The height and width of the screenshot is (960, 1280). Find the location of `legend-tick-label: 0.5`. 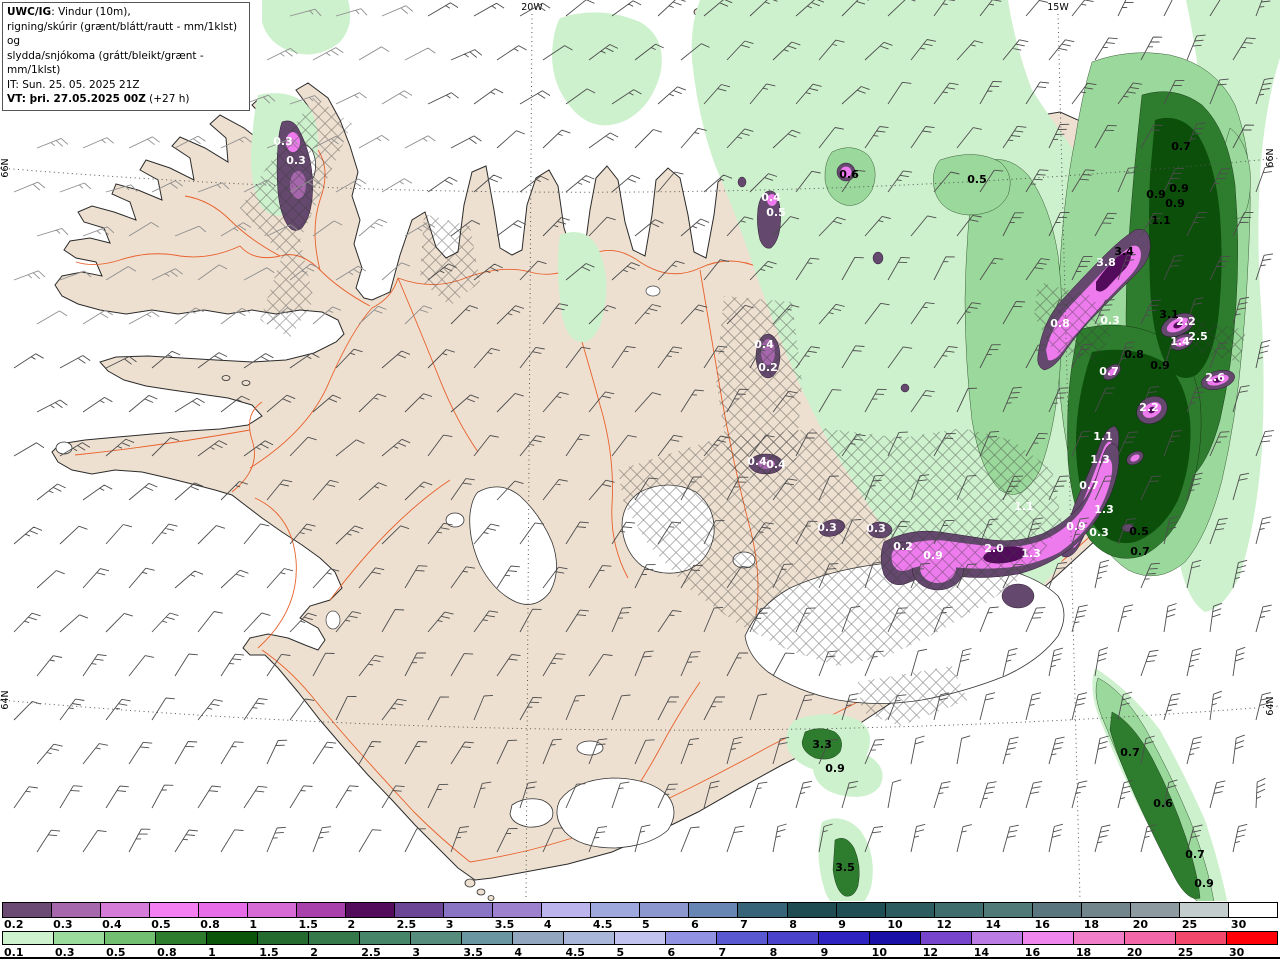

legend-tick-label: 0.5 is located at coordinates (161, 924).